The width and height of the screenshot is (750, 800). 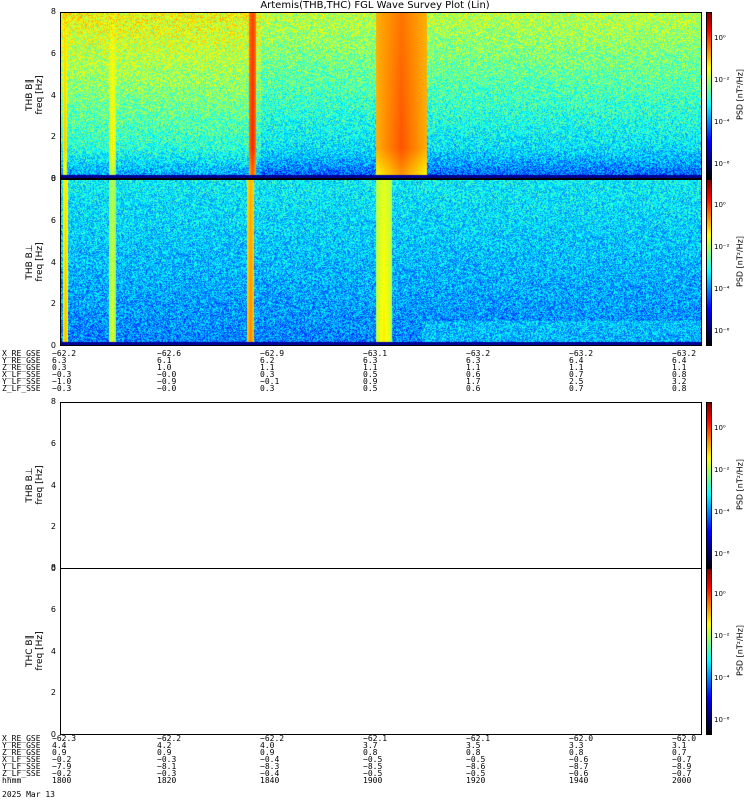 What do you see at coordinates (21, 388) in the screenshot?
I see `ephemeris-label: Z_LF_SSE` at bounding box center [21, 388].